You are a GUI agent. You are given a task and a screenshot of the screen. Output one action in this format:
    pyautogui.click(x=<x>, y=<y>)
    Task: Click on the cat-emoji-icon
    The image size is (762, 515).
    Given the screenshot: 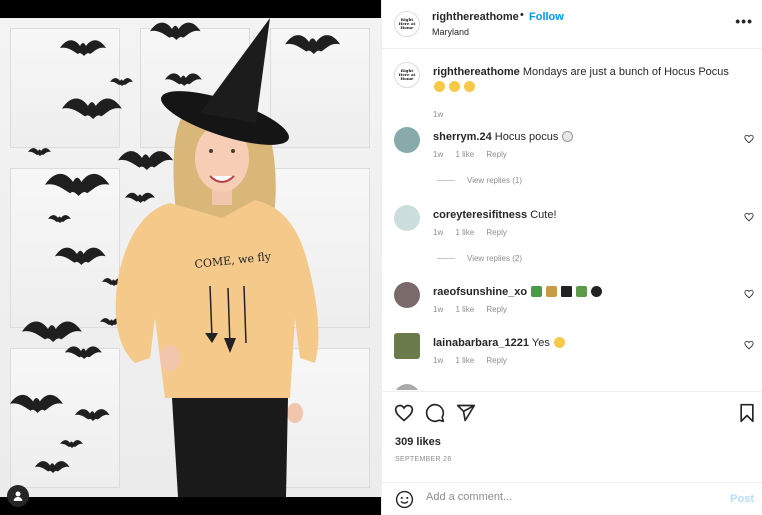 What is the action you would take?
    pyautogui.click(x=552, y=291)
    